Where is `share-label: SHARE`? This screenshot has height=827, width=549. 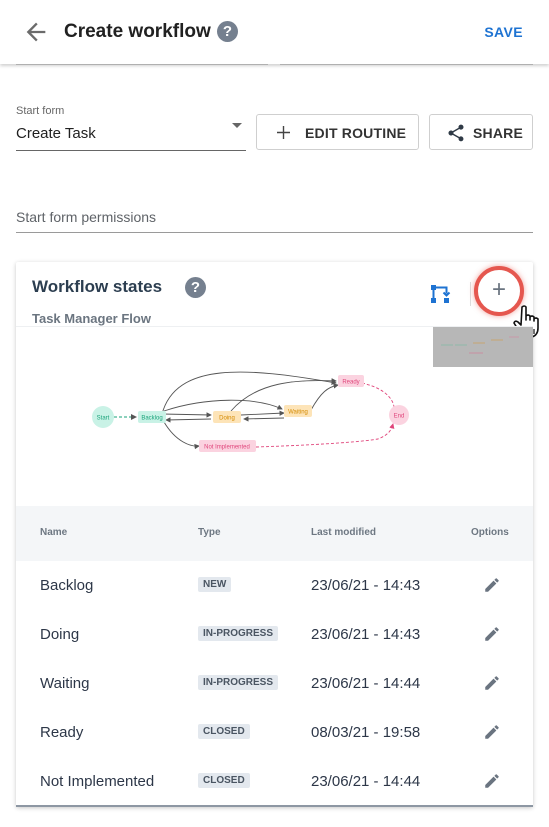 share-label: SHARE is located at coordinates (498, 133).